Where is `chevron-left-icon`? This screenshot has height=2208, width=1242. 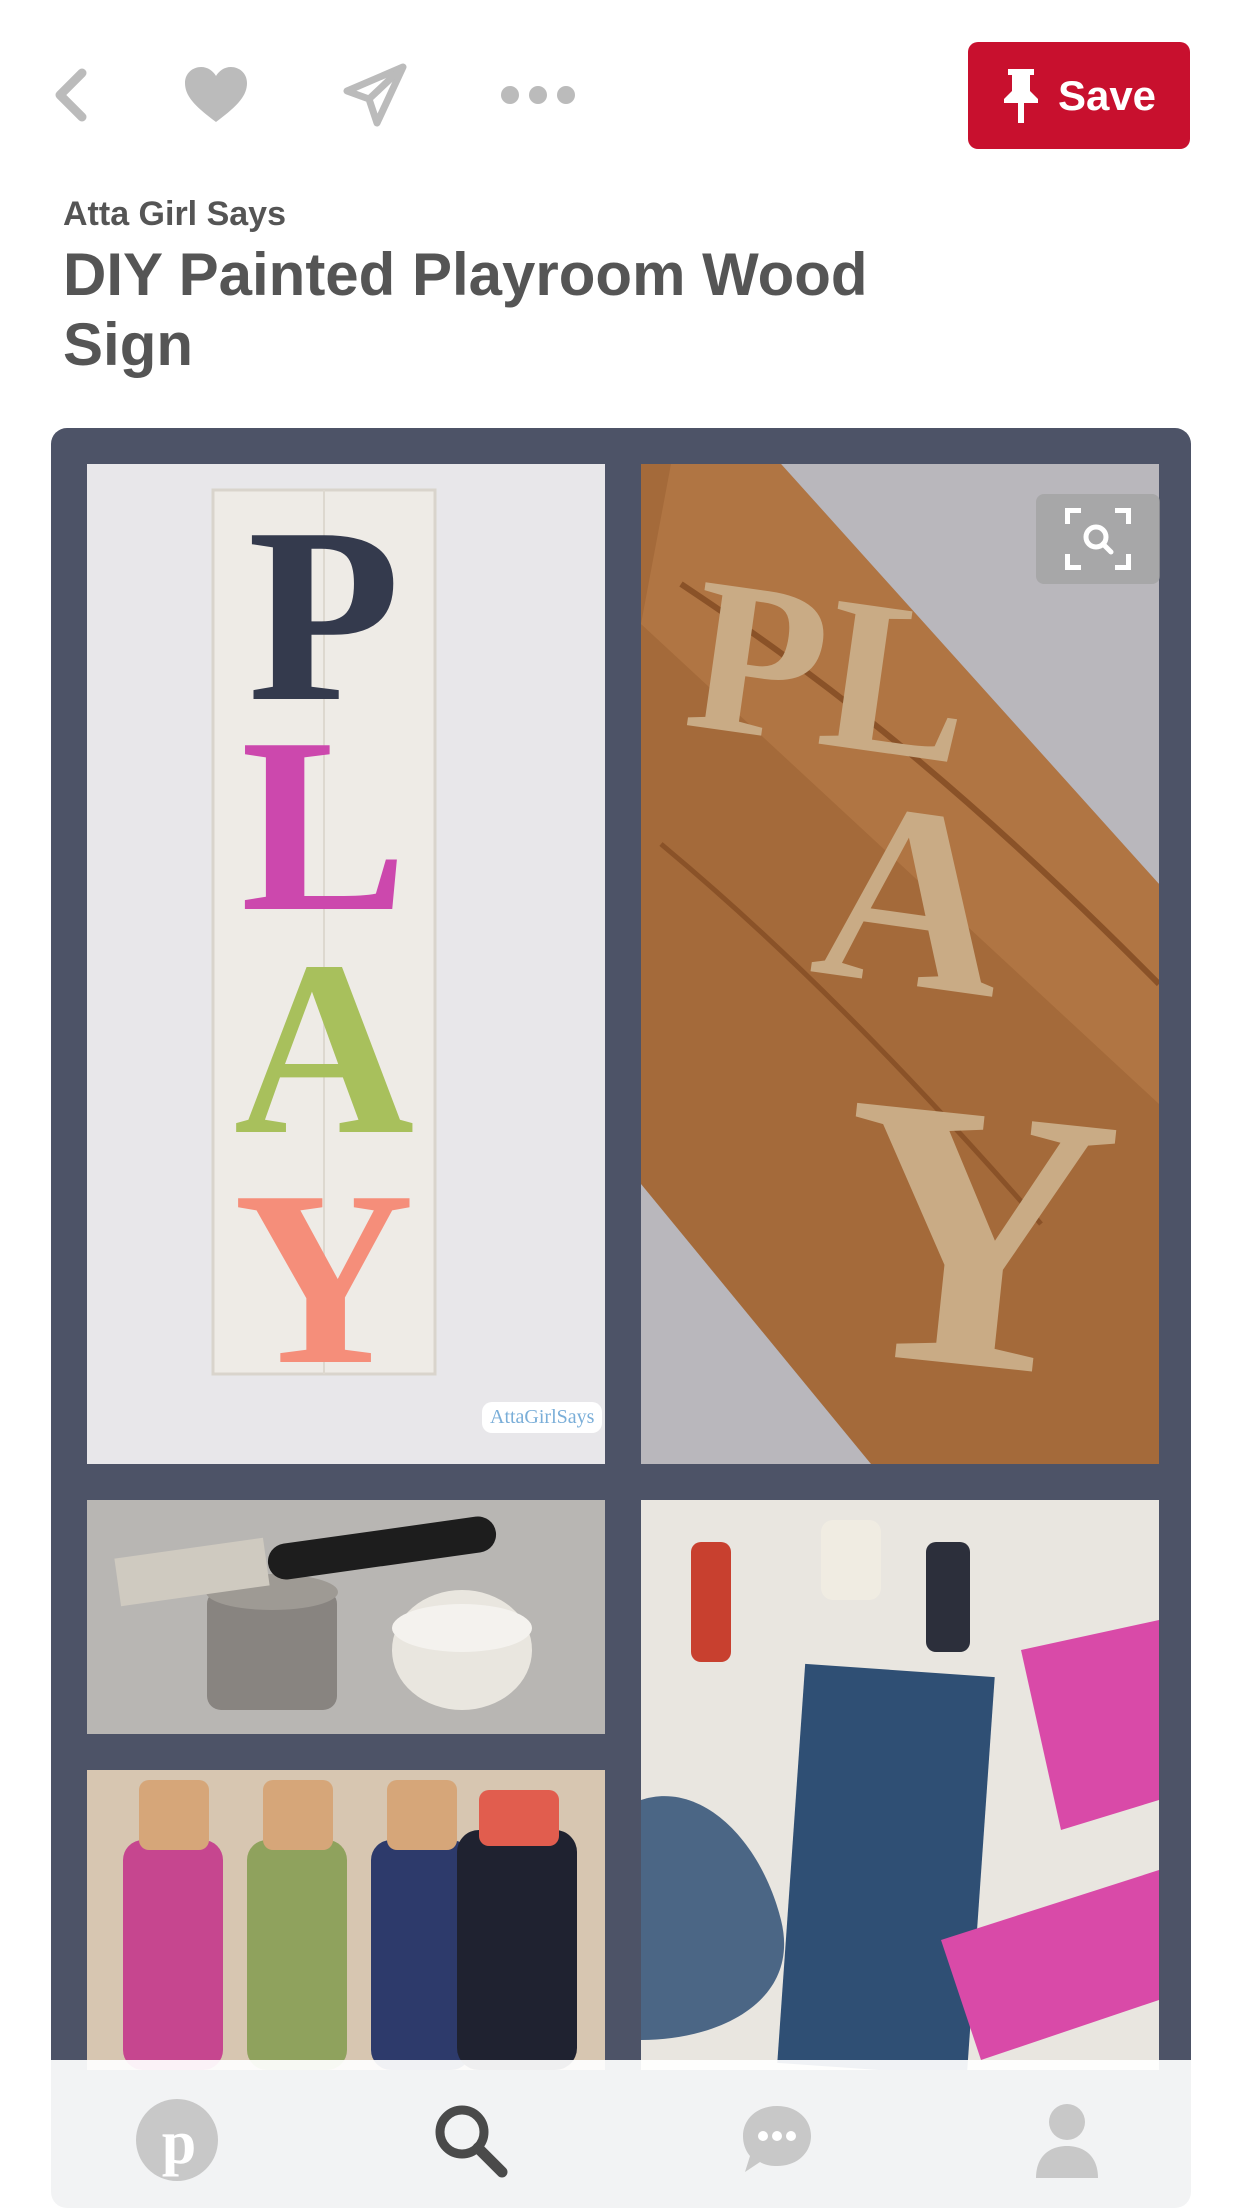 chevron-left-icon is located at coordinates (71, 95).